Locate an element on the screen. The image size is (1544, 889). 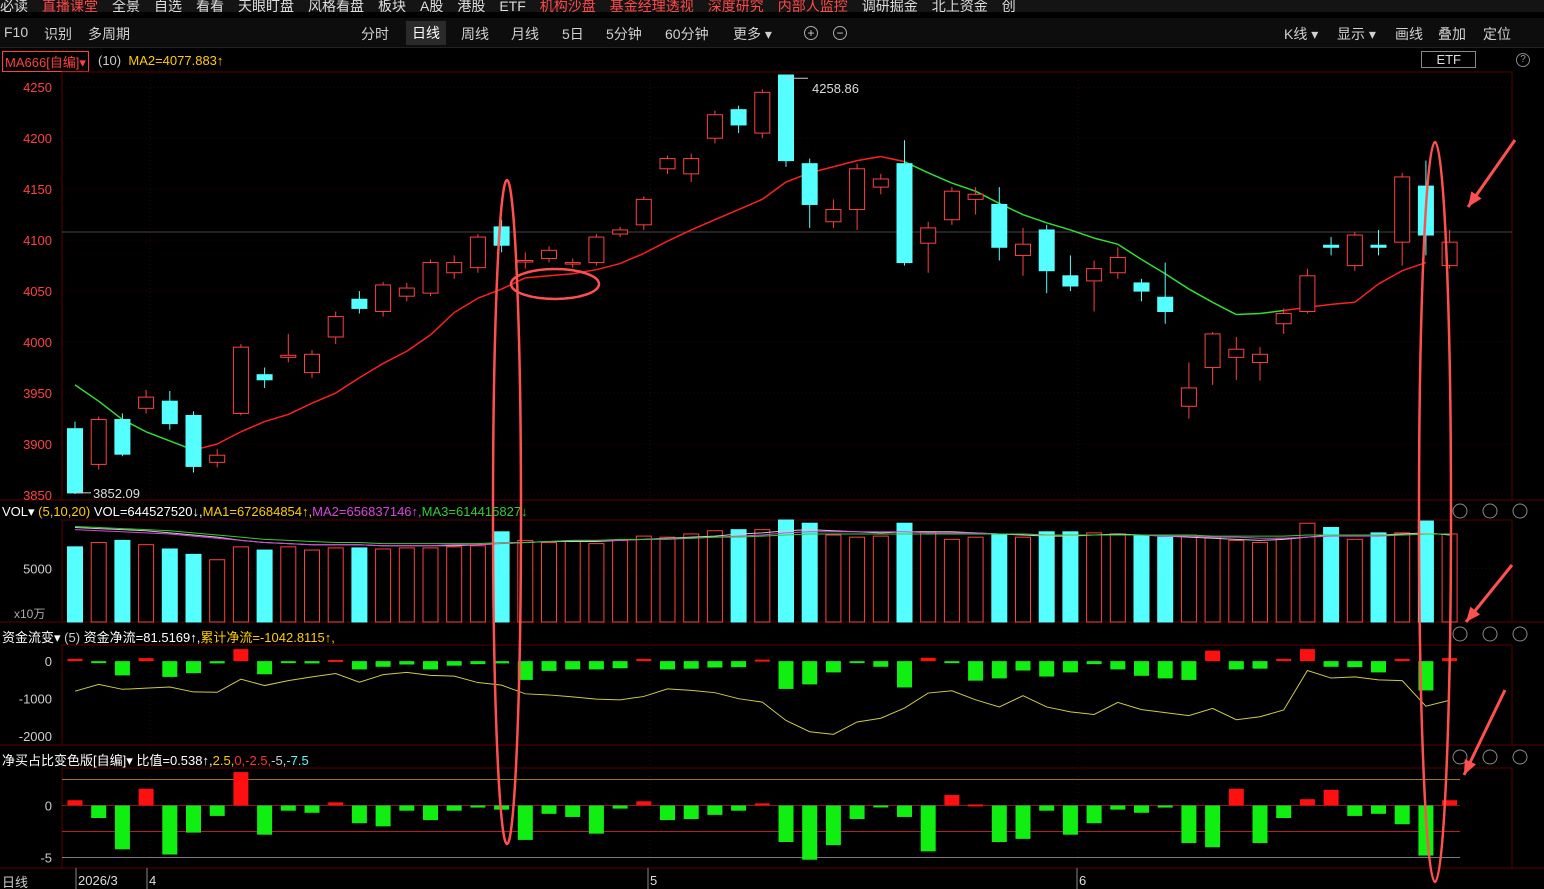
flow-help-icon is located at coordinates (1460, 634).